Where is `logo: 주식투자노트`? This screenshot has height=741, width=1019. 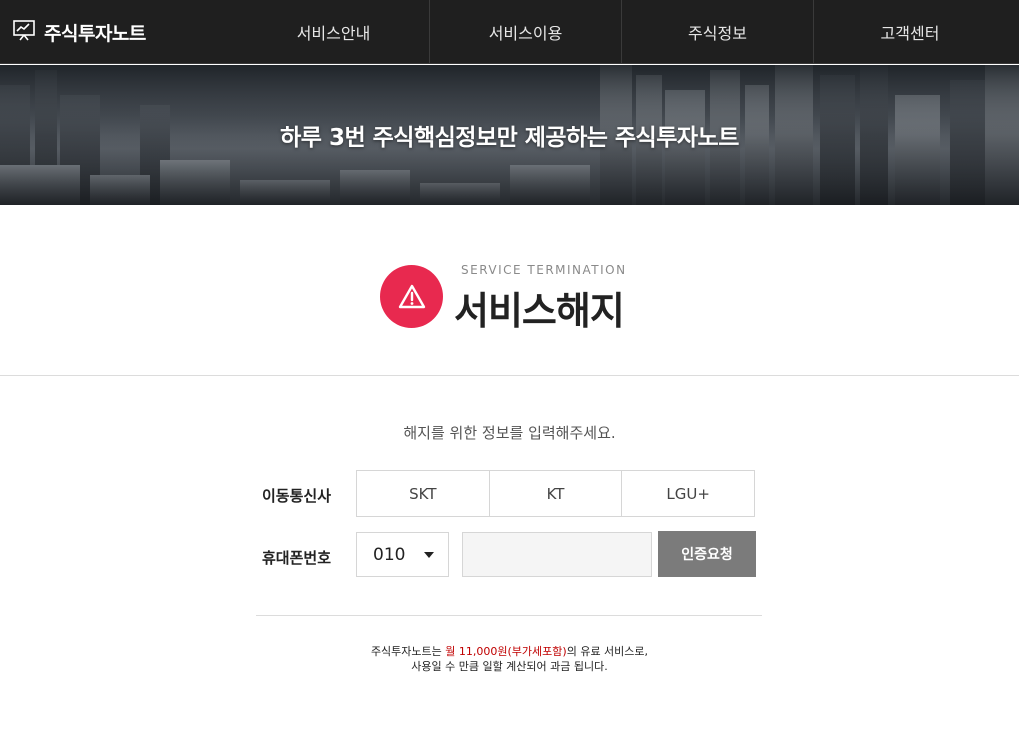
logo: 주식투자노트 is located at coordinates (79, 32).